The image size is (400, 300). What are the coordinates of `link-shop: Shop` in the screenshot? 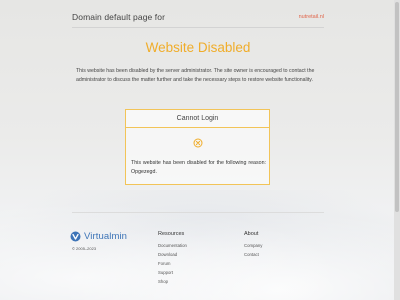 It's located at (172, 281).